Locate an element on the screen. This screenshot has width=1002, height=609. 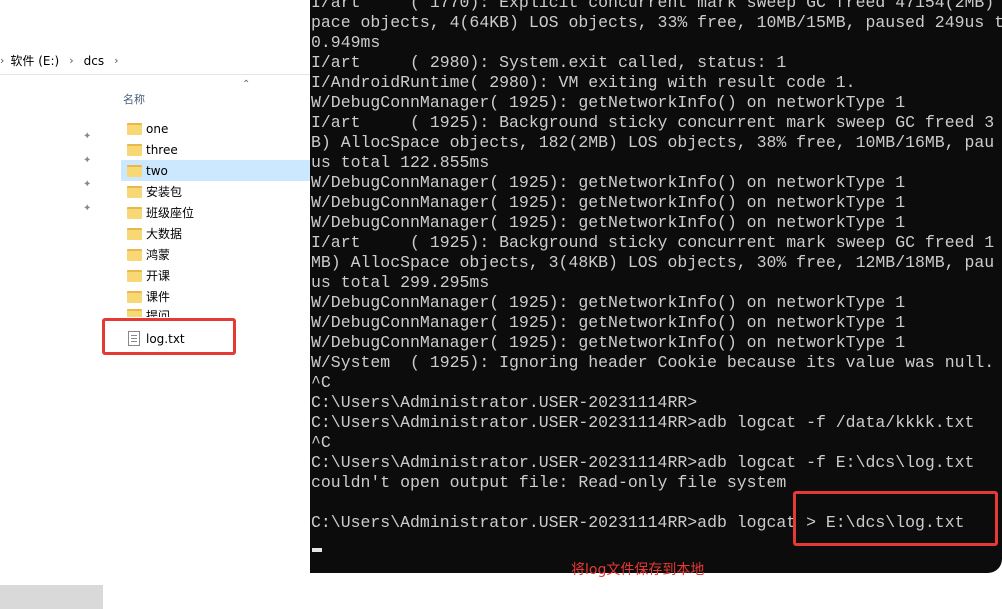
file-item-harmony: 鸿蒙 is located at coordinates (215, 254).